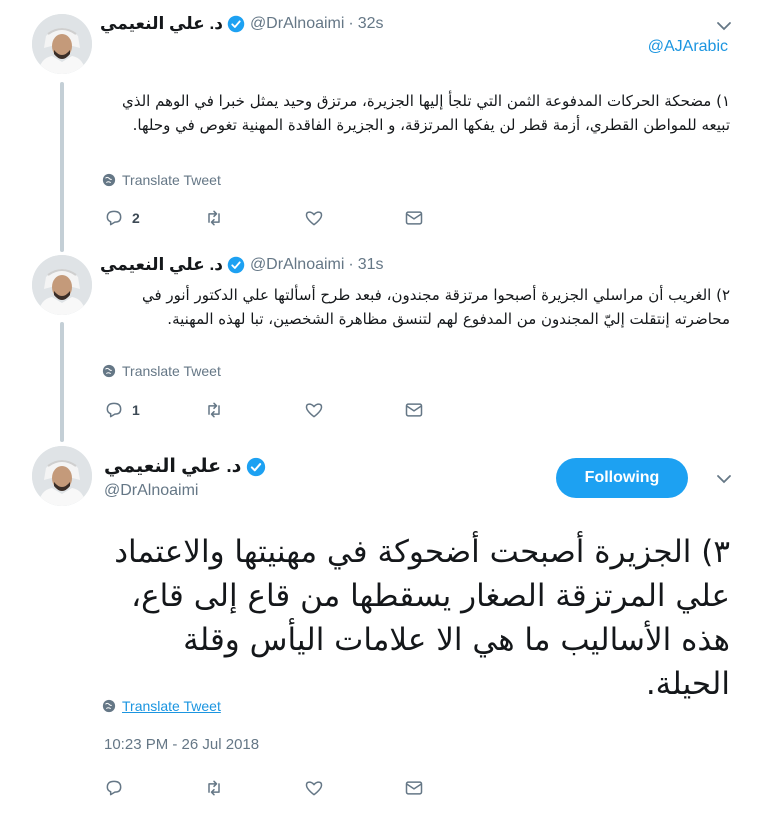 Image resolution: width=768 pixels, height=813 pixels. Describe the element at coordinates (688, 47) in the screenshot. I see `reply-to-link: @AJArabic` at that location.